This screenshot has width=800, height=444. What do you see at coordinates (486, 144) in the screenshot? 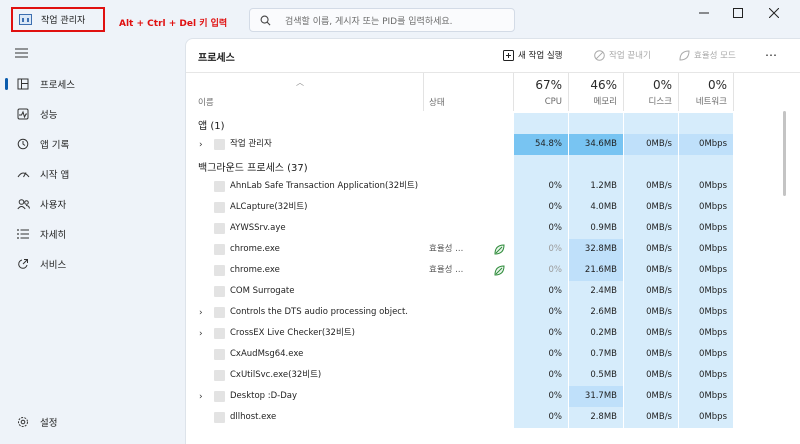
I see `table-row: 54.8% 34.6MB 0MB/s 0Mbps › 작업 관리자` at bounding box center [486, 144].